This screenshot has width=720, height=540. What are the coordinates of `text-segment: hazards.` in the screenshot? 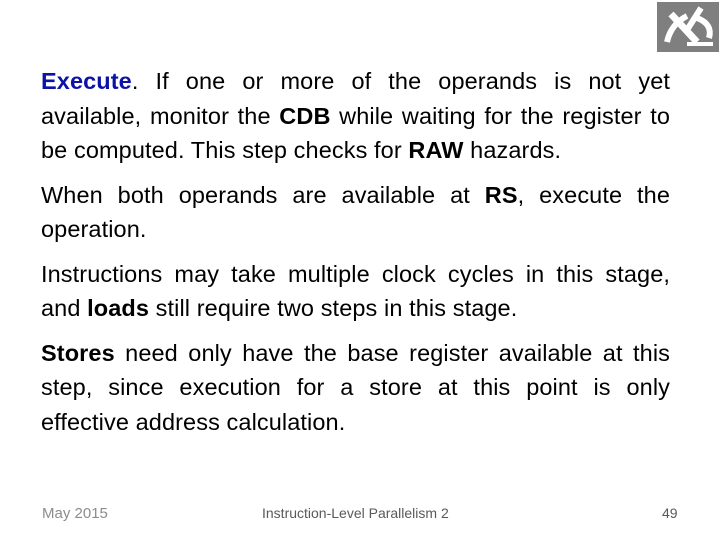 It's located at (512, 150).